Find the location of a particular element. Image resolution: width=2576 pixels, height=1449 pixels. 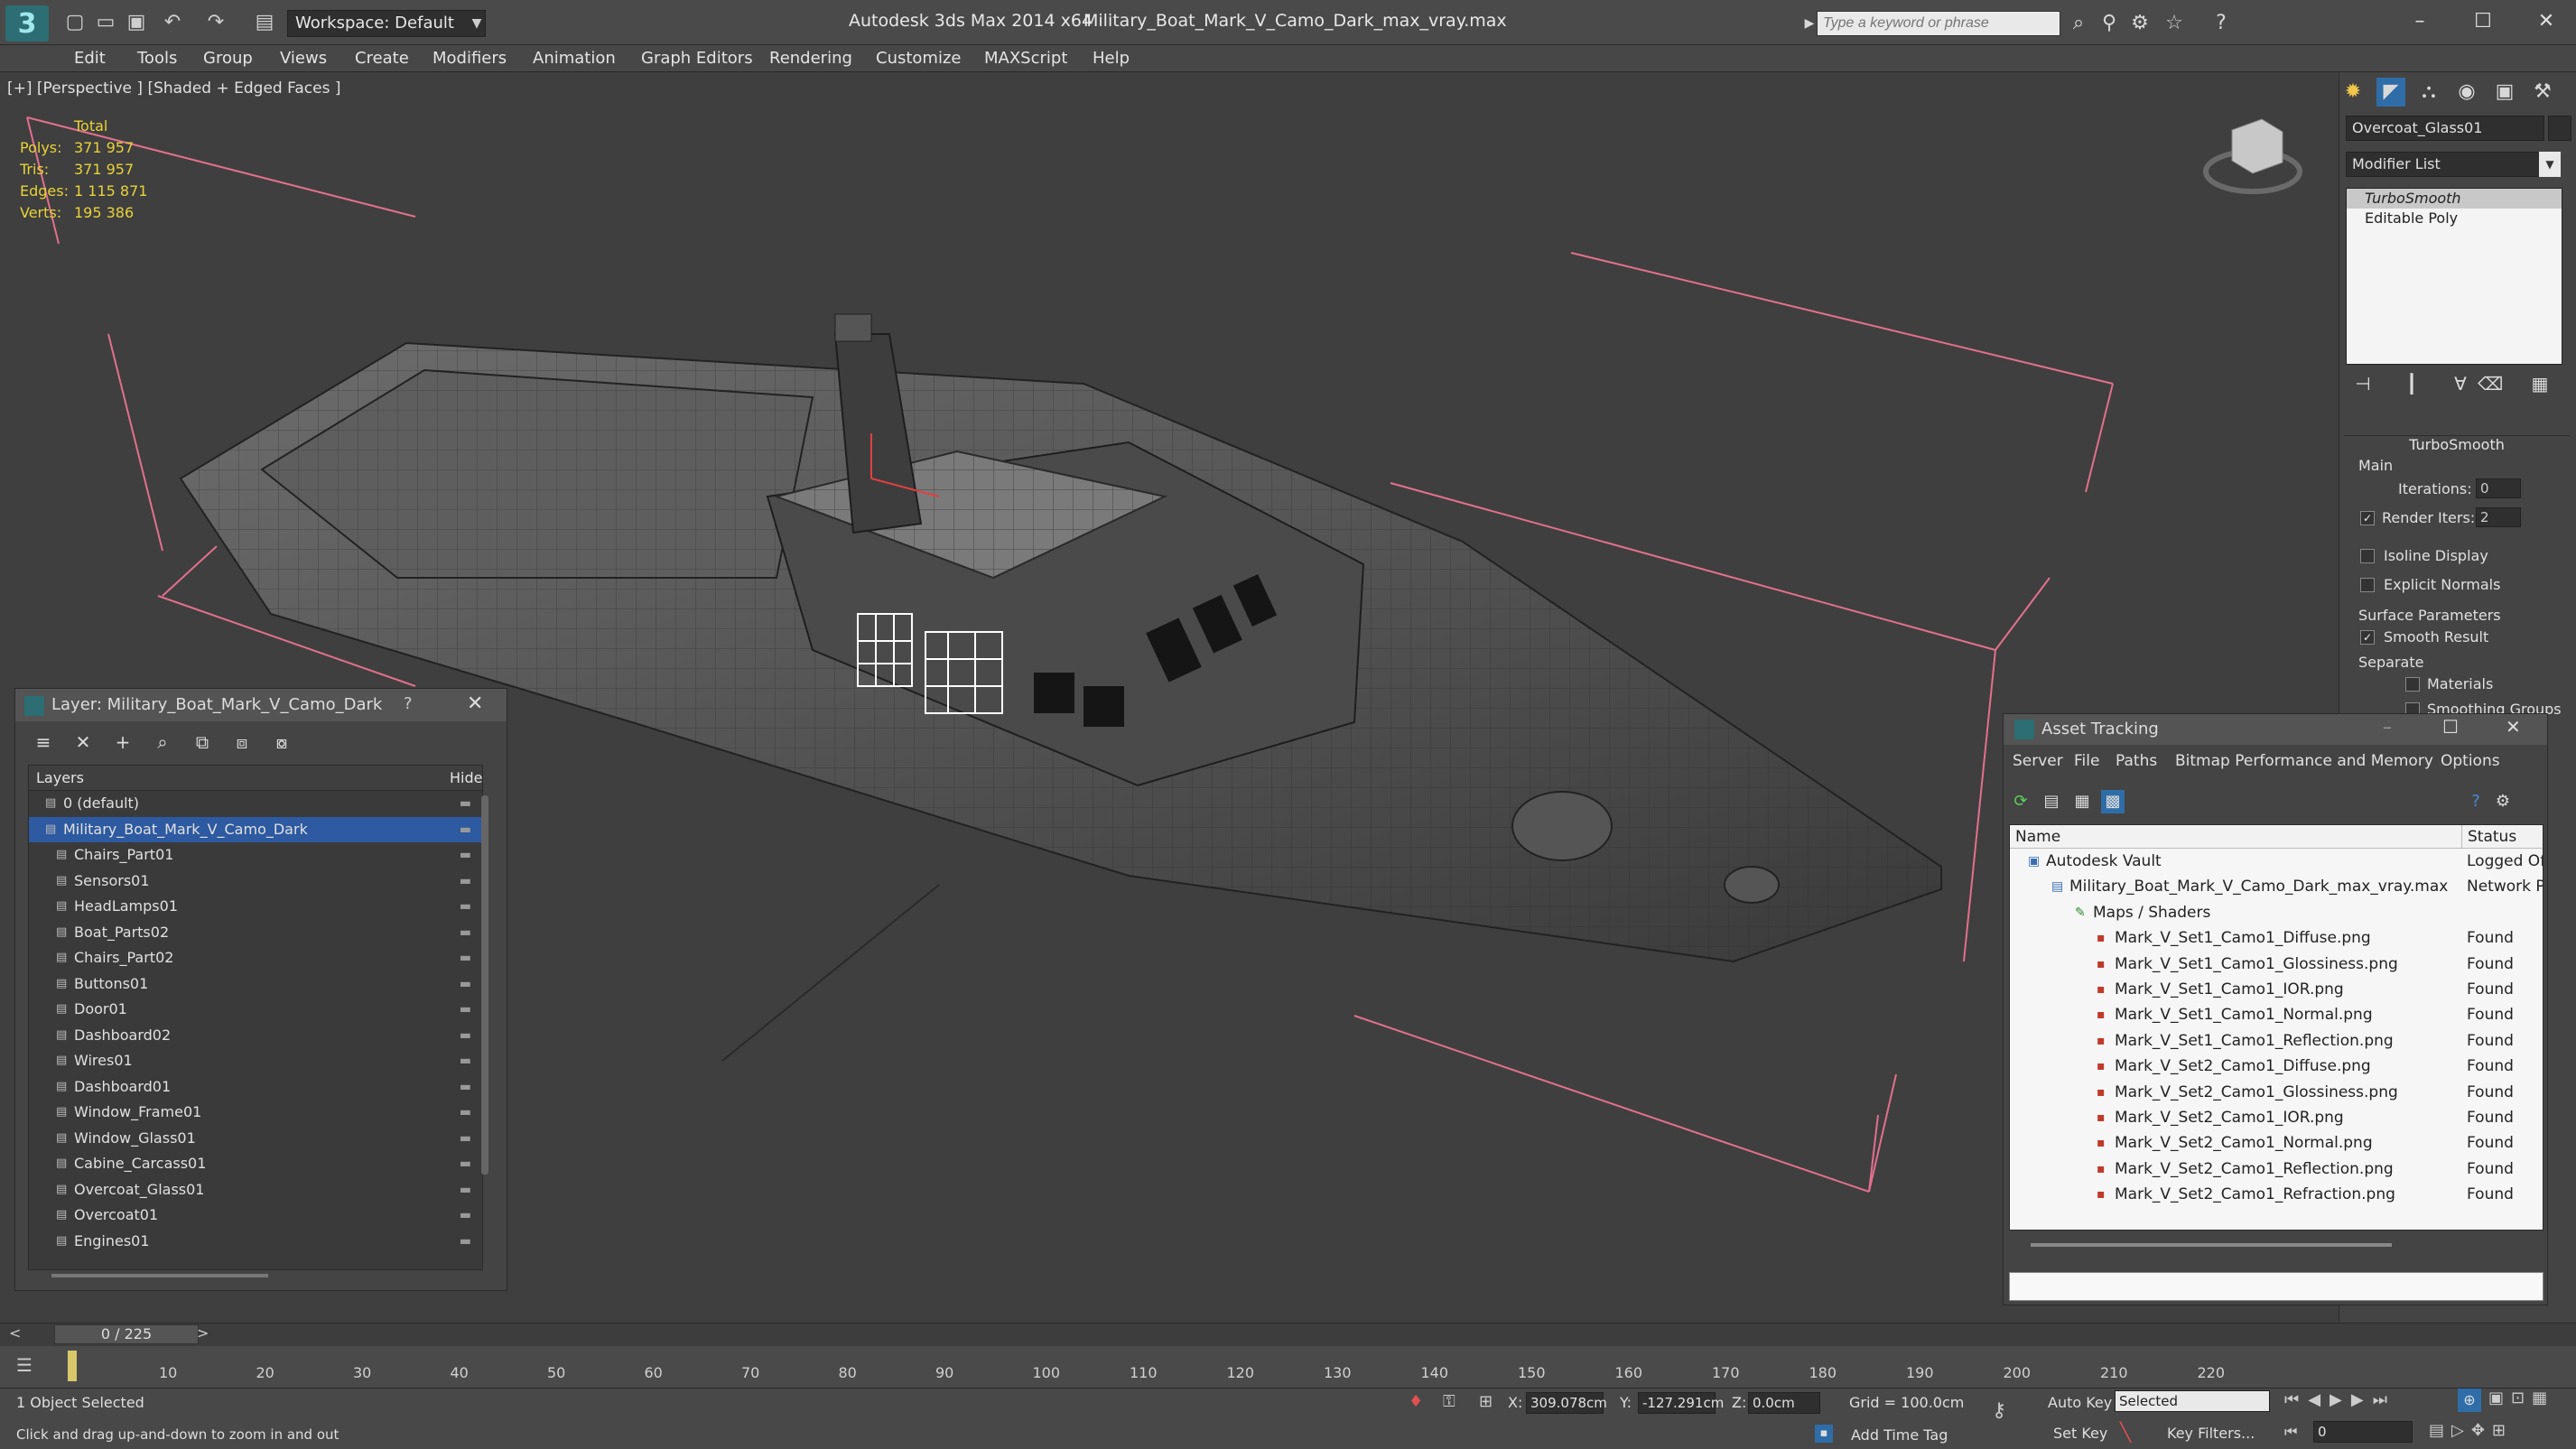

layer-row: ▤ Window_Frame01 ▬ is located at coordinates (255, 1113).